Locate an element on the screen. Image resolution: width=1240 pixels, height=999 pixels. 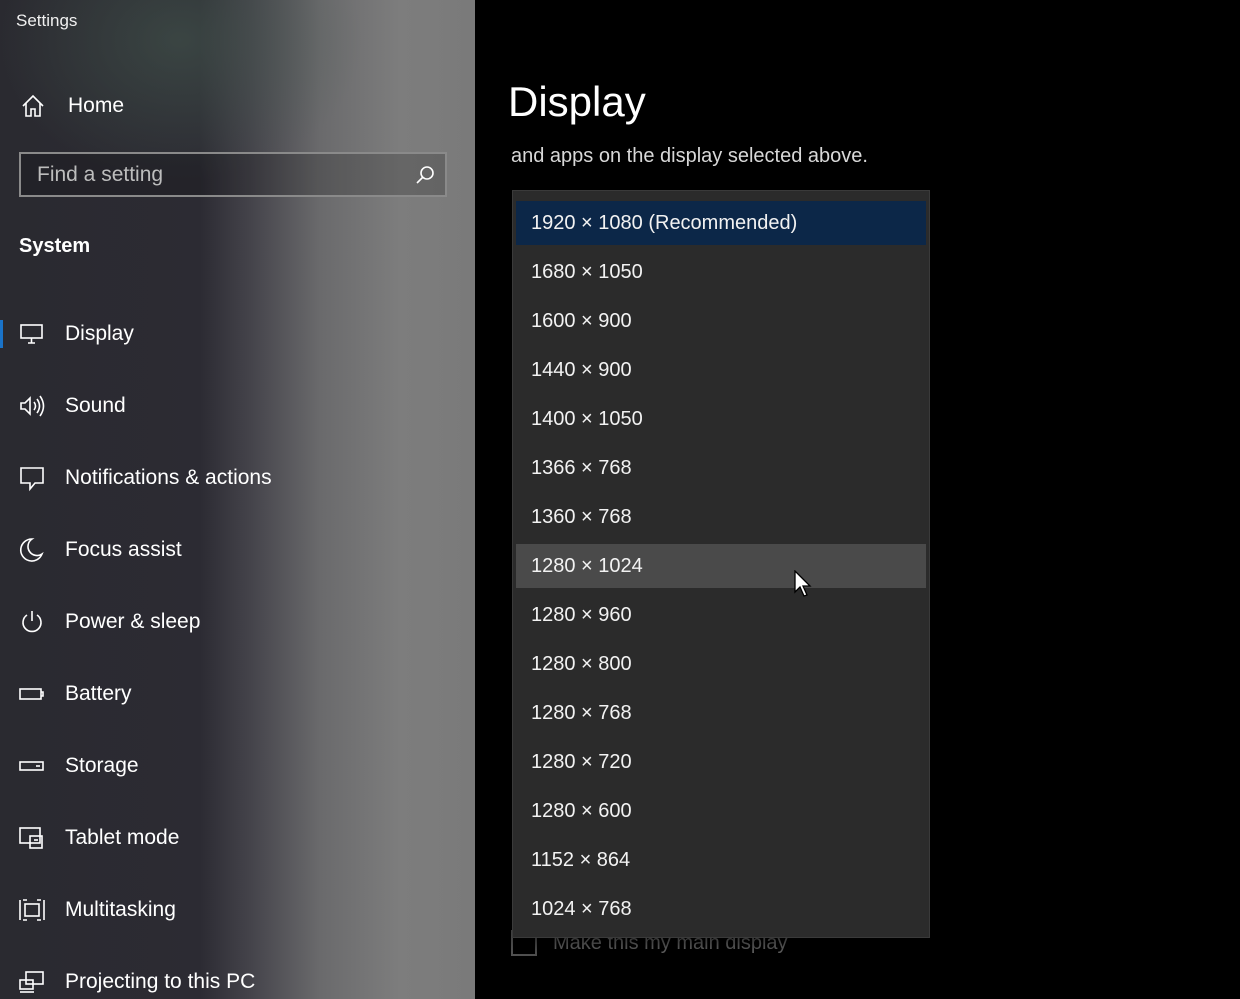
sidebar-item-storage: Storage is located at coordinates (237, 766).